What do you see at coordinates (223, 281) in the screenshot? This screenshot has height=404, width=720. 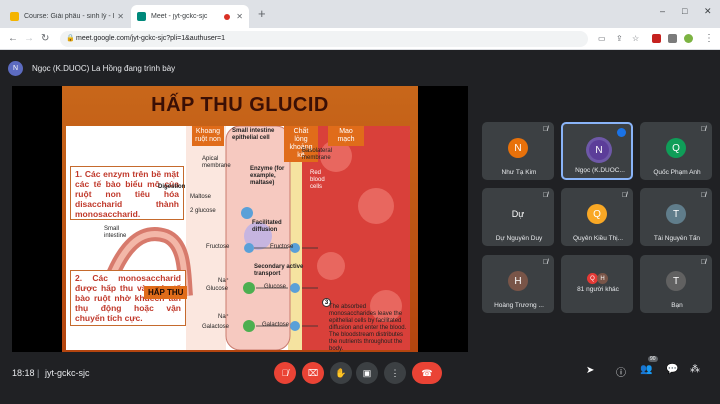 I see `label-na-1: Na⁺` at bounding box center [223, 281].